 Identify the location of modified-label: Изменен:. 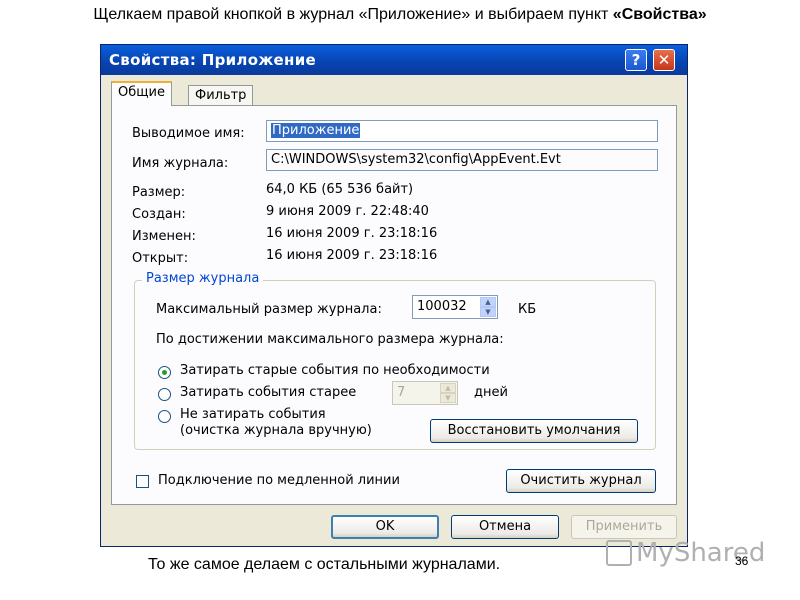
(164, 236).